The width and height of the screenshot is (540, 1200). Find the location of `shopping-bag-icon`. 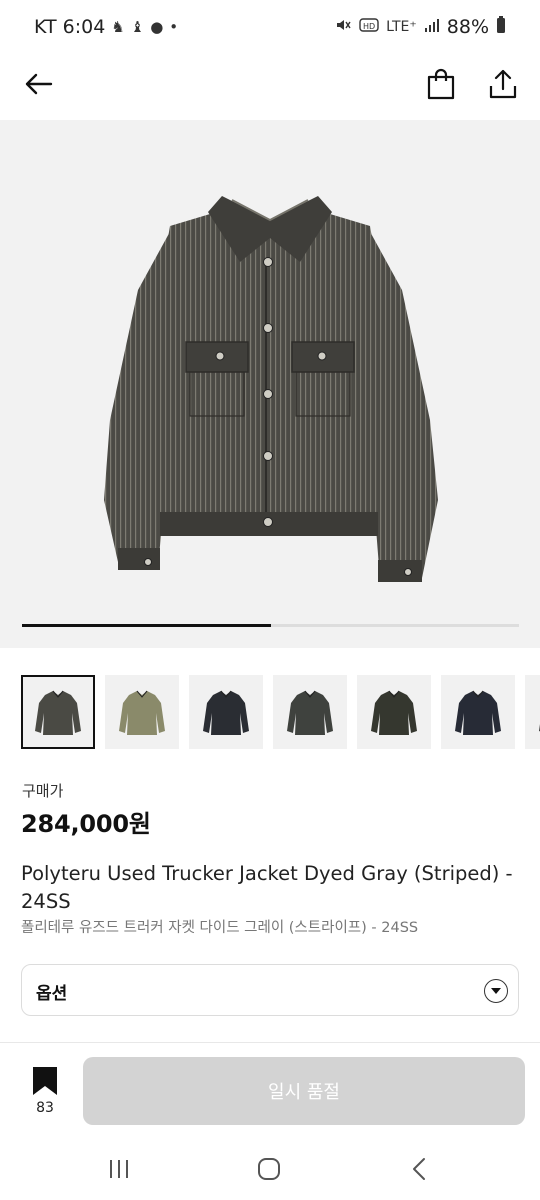

shopping-bag-icon is located at coordinates (441, 84).